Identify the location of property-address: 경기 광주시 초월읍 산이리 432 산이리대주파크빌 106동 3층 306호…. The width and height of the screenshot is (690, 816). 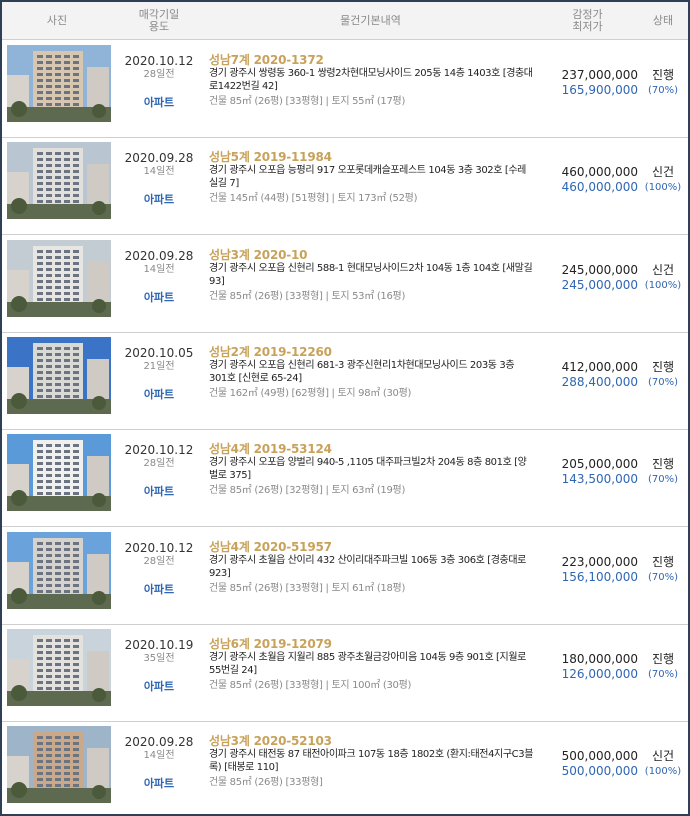
(367, 566).